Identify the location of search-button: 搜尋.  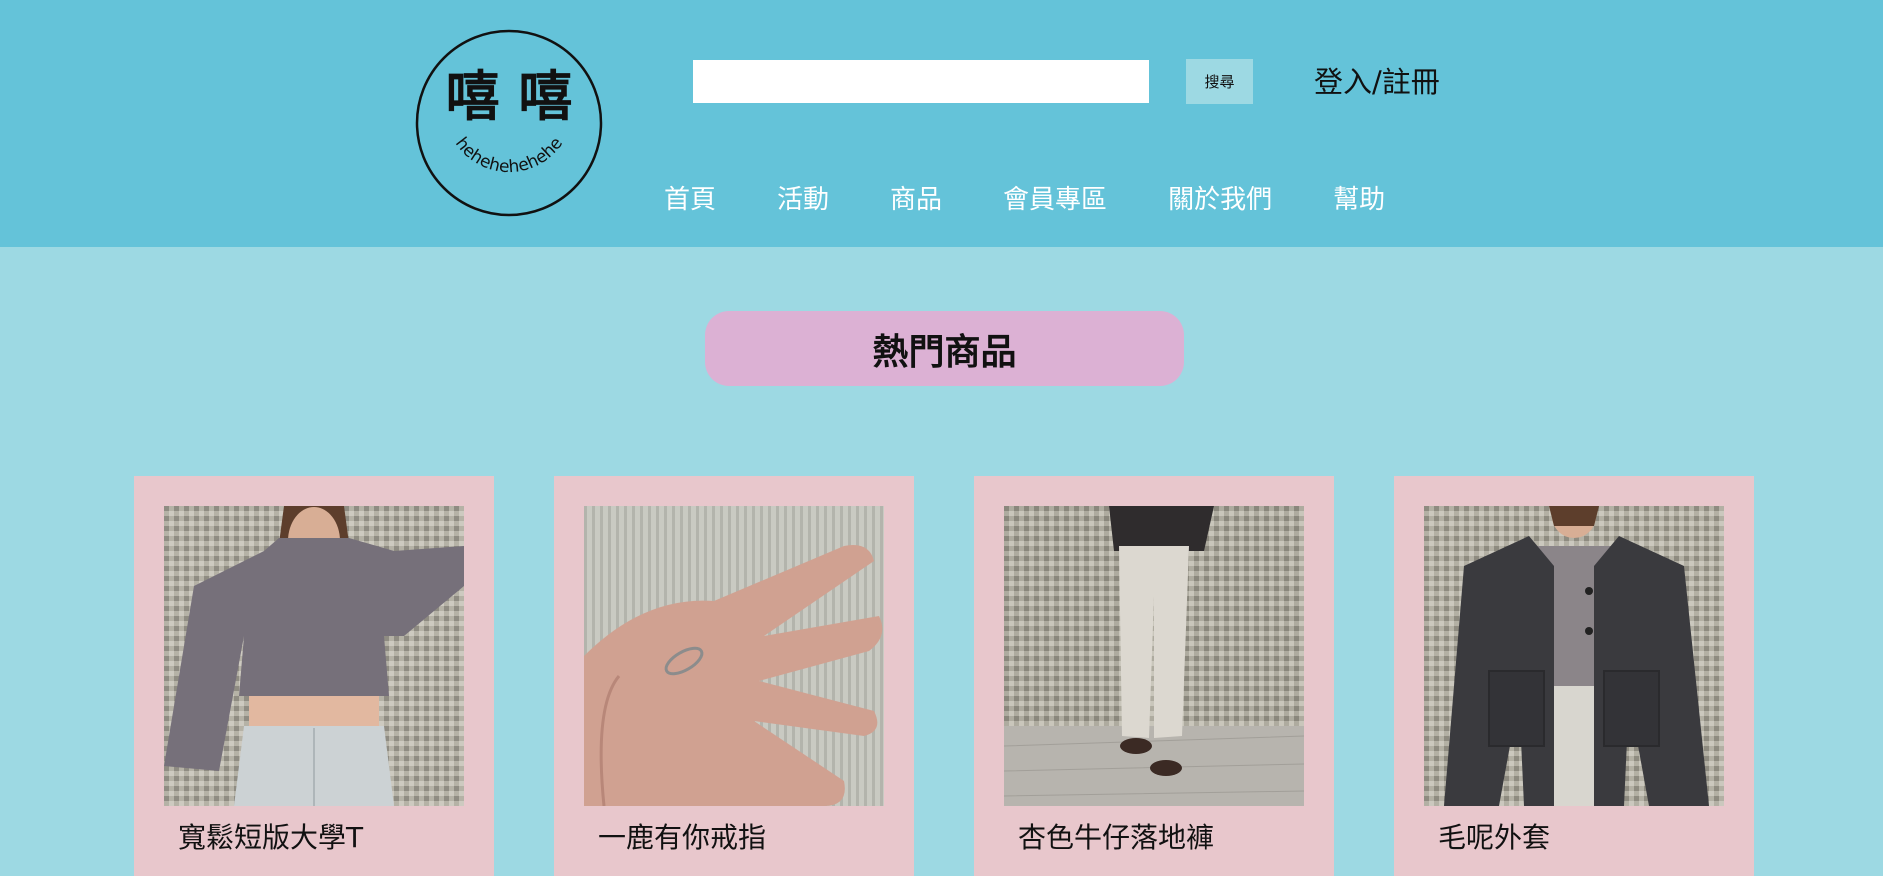
(1219, 81).